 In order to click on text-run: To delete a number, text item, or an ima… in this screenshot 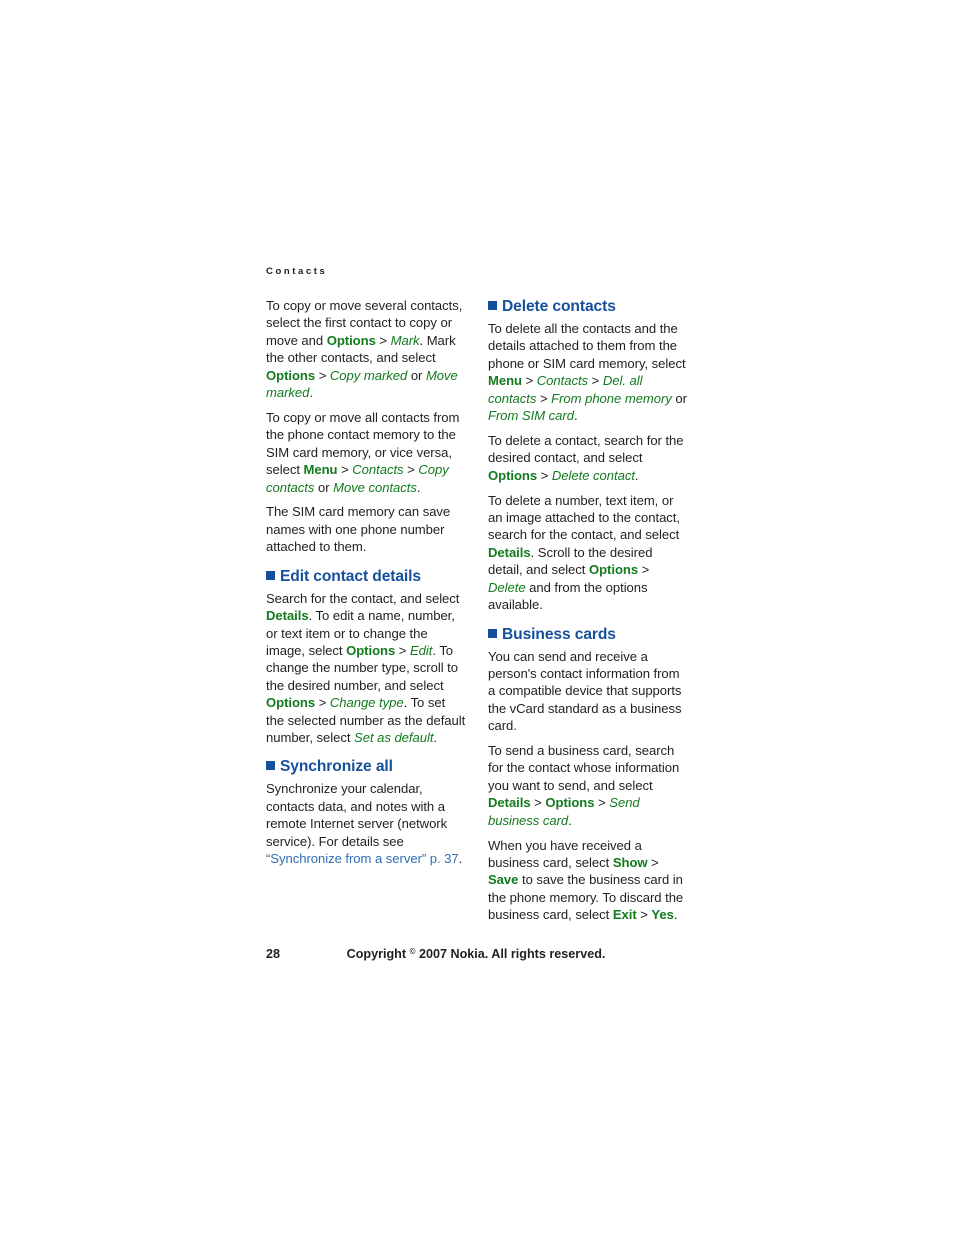, I will do `click(584, 517)`.